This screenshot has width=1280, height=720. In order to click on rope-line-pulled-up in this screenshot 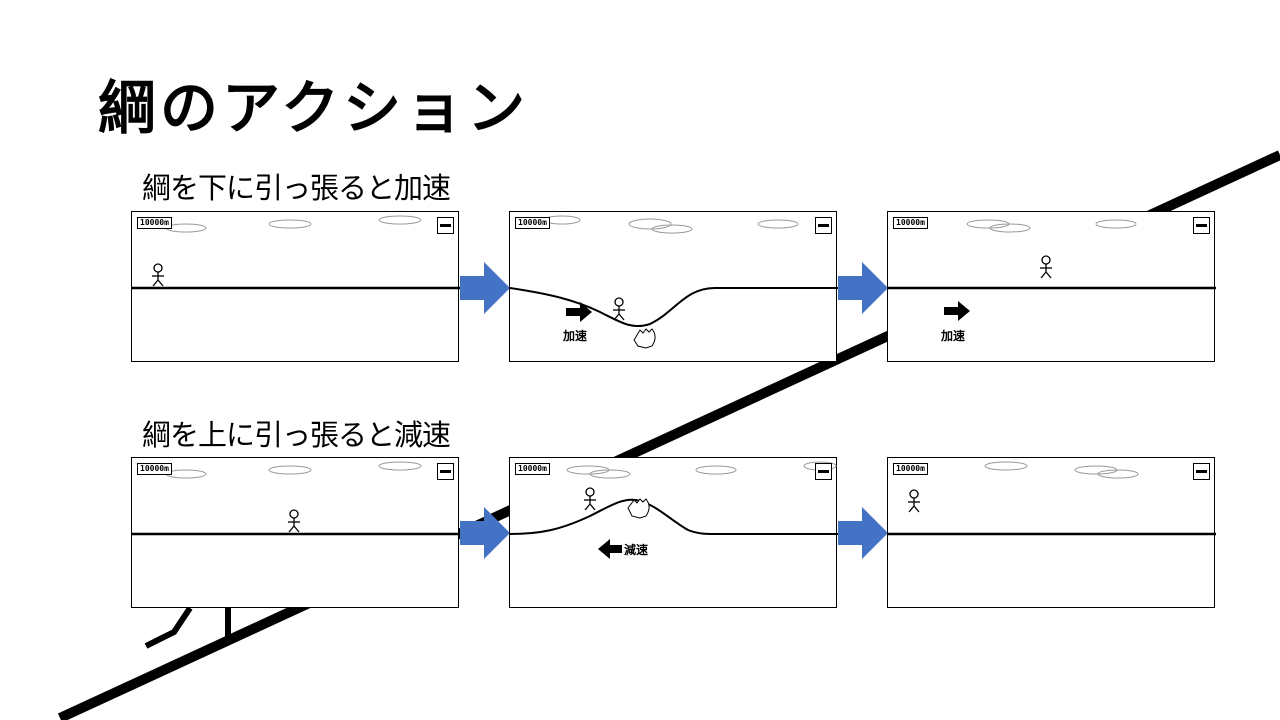, I will do `click(674, 516)`.